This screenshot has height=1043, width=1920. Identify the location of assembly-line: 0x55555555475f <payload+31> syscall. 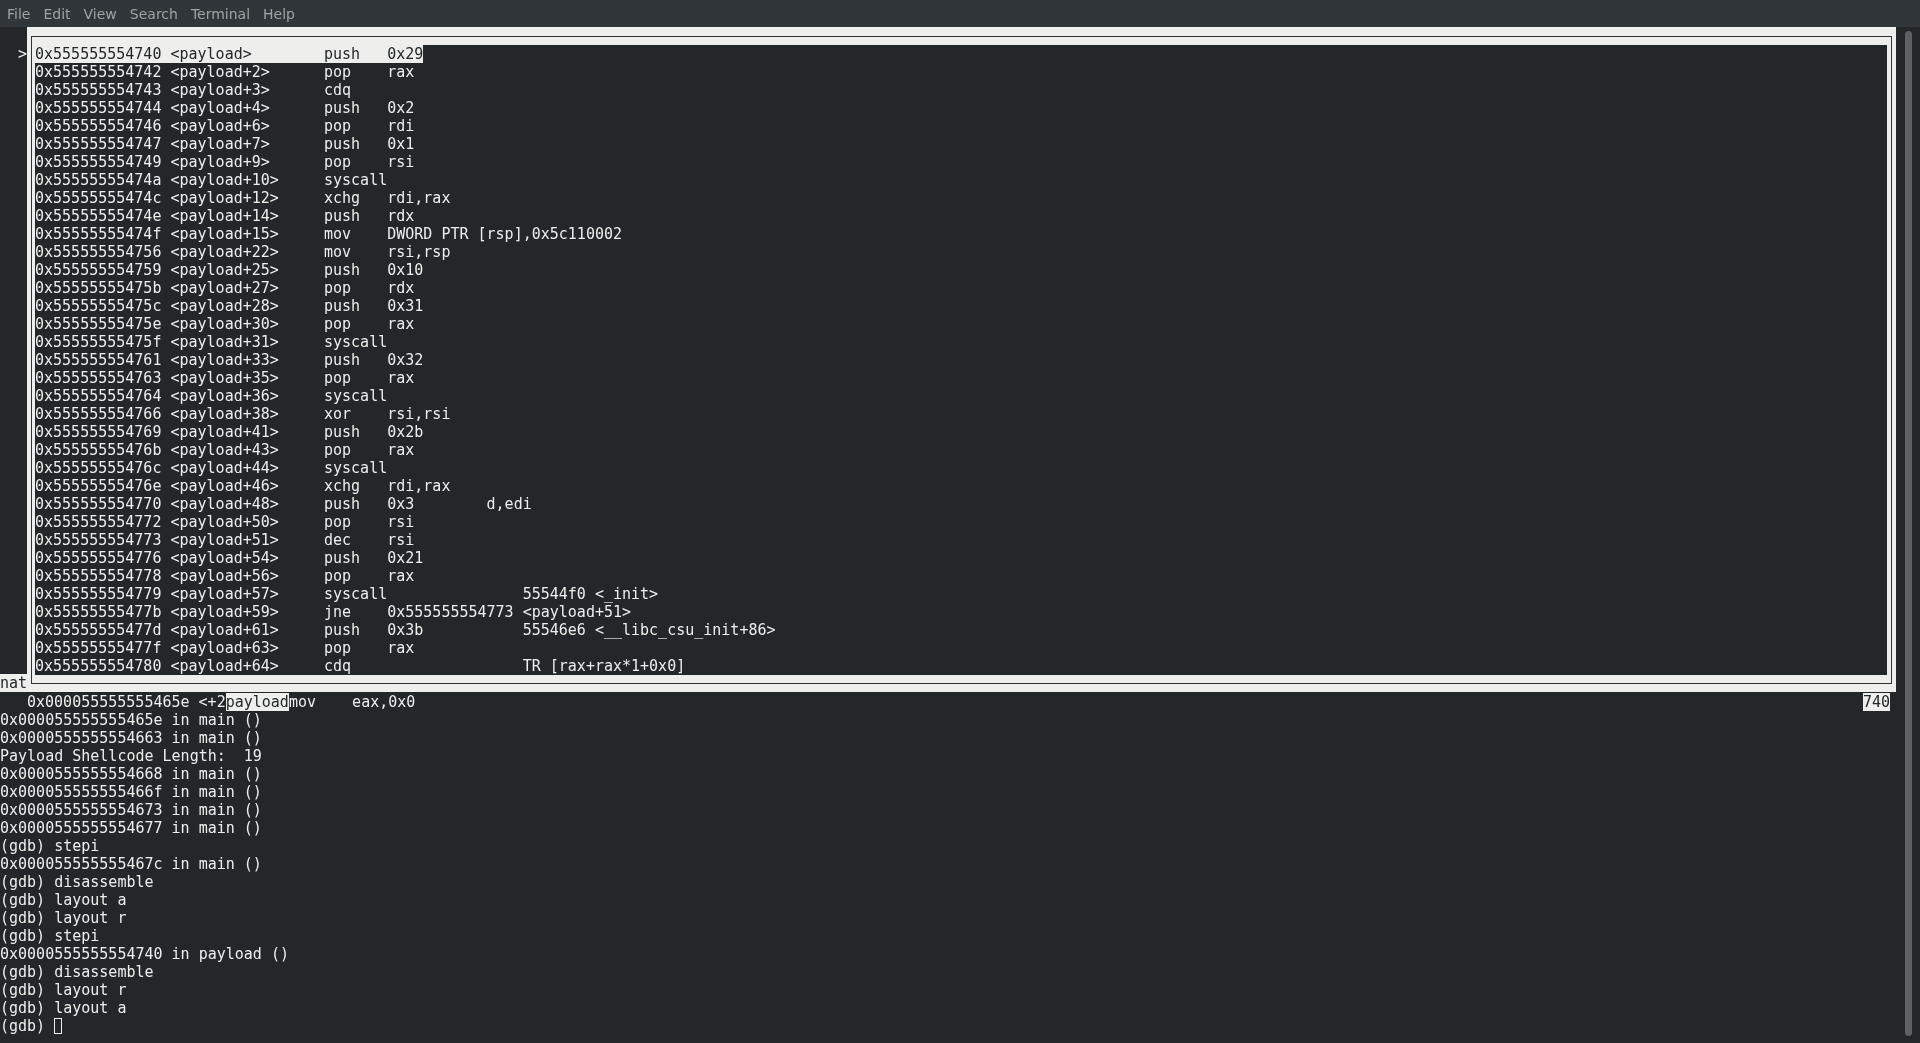
(211, 342).